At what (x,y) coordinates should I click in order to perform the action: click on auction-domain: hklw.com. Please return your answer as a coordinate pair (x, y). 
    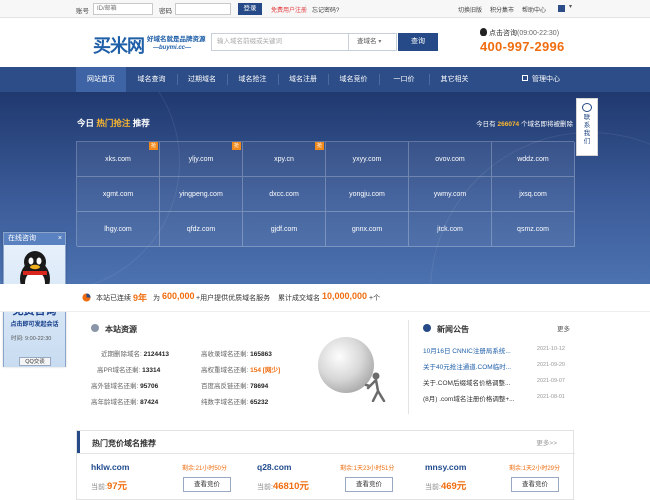
    Looking at the image, I should click on (110, 467).